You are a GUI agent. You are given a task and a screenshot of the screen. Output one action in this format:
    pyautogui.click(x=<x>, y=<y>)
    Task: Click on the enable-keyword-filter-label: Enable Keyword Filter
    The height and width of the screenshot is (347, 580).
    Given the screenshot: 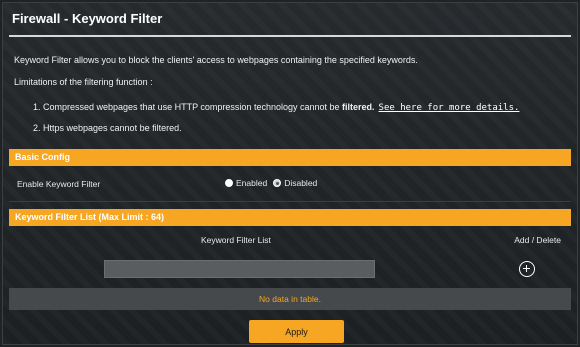 What is the action you would take?
    pyautogui.click(x=59, y=184)
    